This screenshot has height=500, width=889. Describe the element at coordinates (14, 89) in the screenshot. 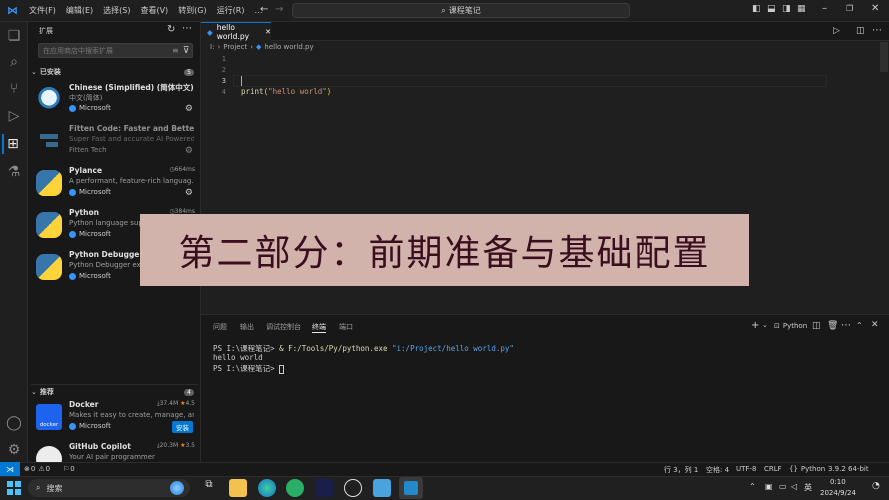

I see `source-control-icon: ⑂` at that location.